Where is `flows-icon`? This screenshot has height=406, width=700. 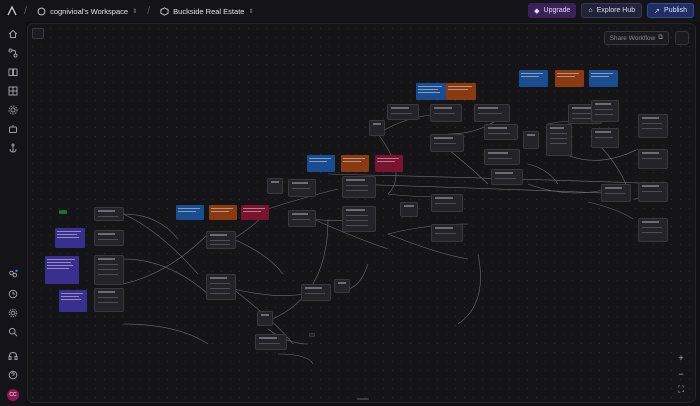 flows-icon is located at coordinates (13, 53).